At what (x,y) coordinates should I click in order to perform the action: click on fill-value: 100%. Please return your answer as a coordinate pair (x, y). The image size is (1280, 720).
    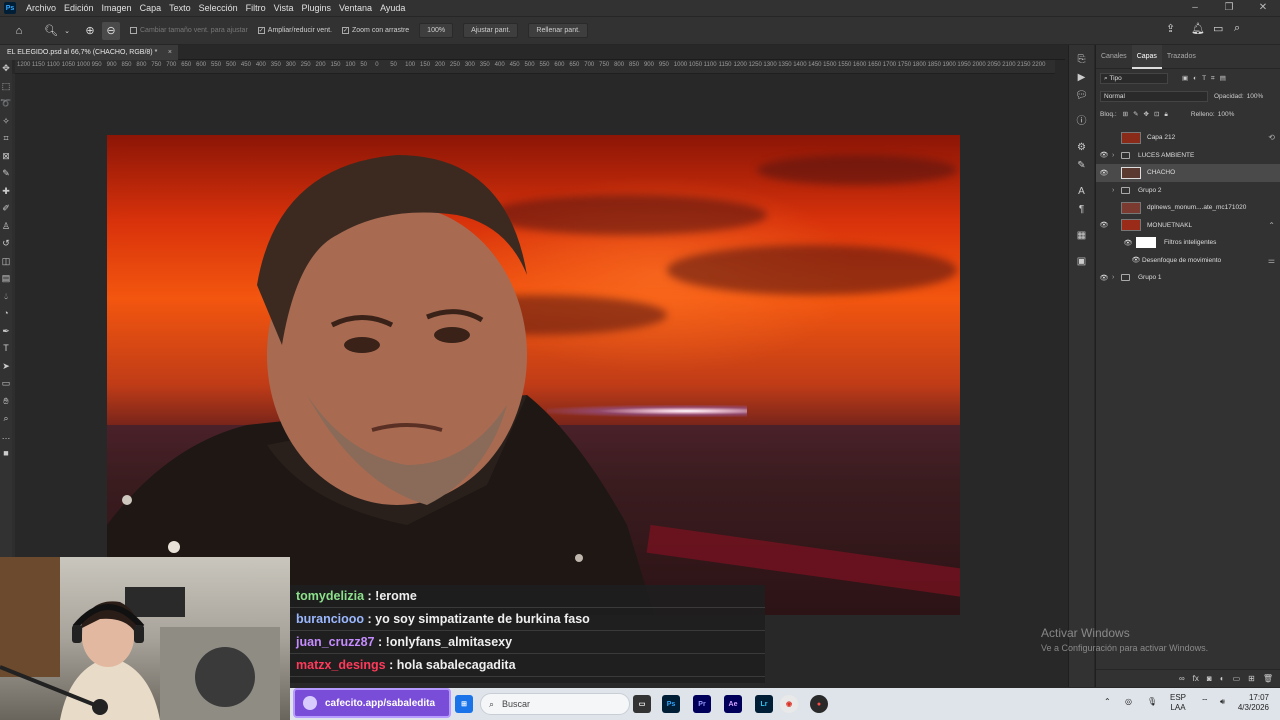
    Looking at the image, I should click on (1226, 114).